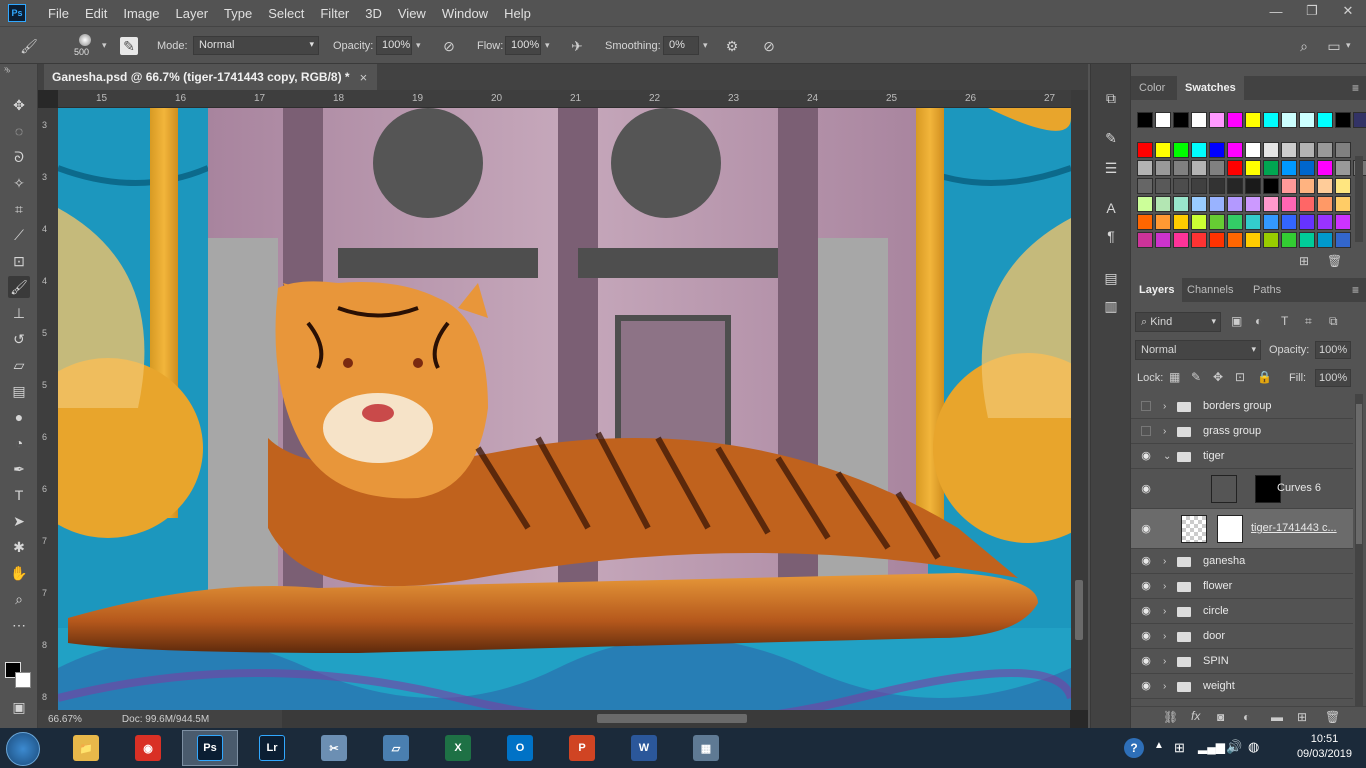  Describe the element at coordinates (1198, 350) in the screenshot. I see `blend-mode-select: Normal ▾` at that location.